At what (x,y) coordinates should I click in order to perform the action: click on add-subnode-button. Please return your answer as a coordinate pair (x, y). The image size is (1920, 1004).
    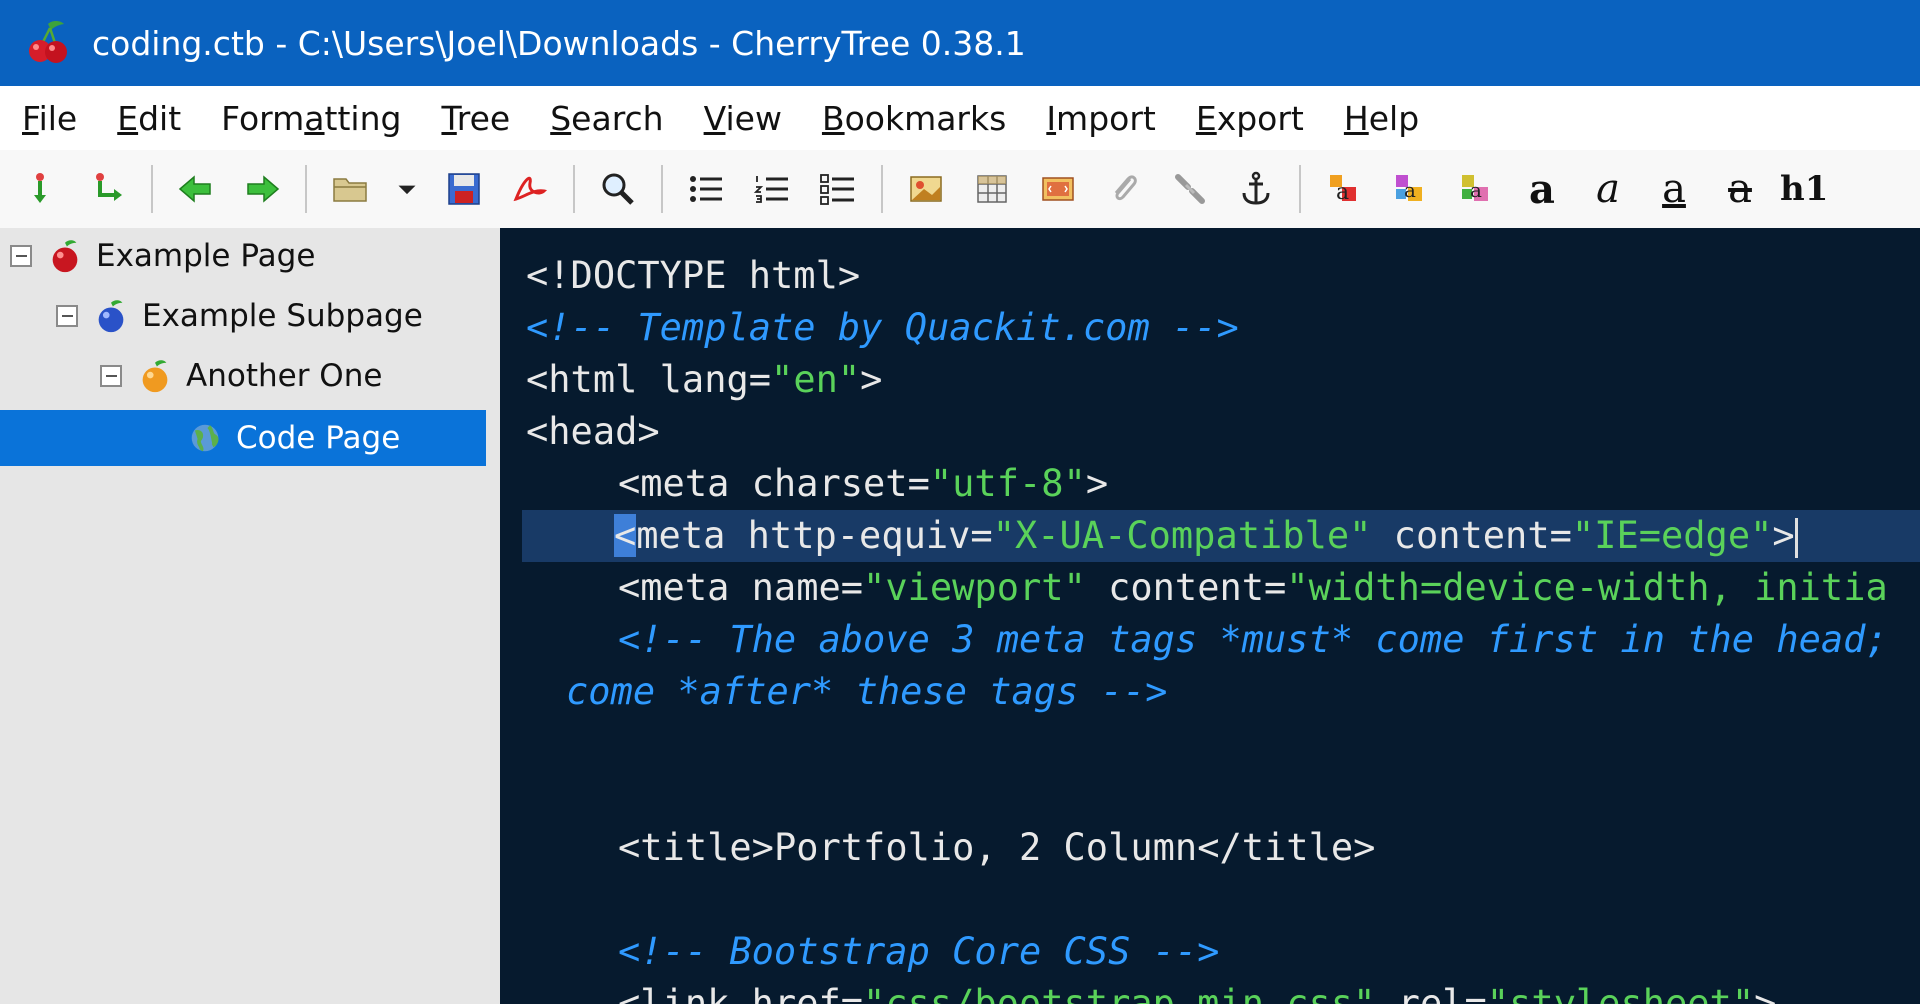
    Looking at the image, I should click on (108, 189).